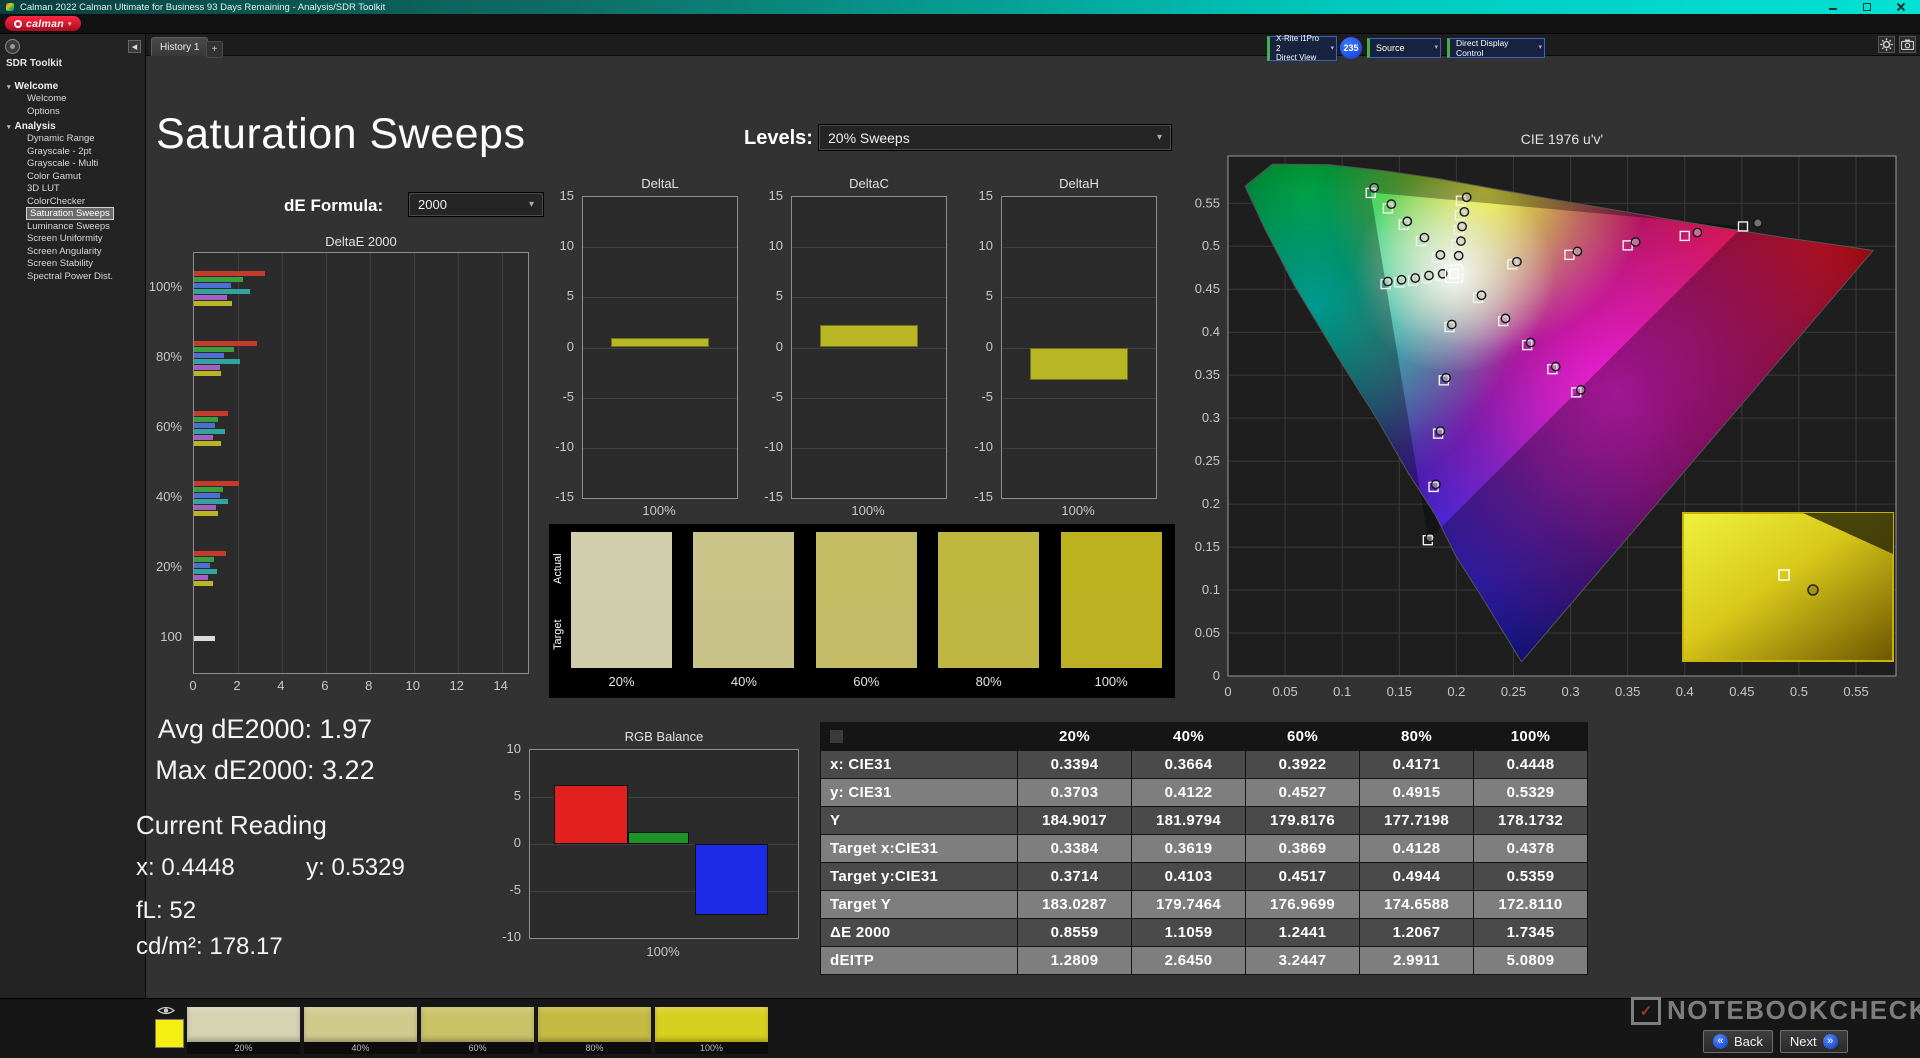  I want to click on back-button: « Back, so click(1738, 1041).